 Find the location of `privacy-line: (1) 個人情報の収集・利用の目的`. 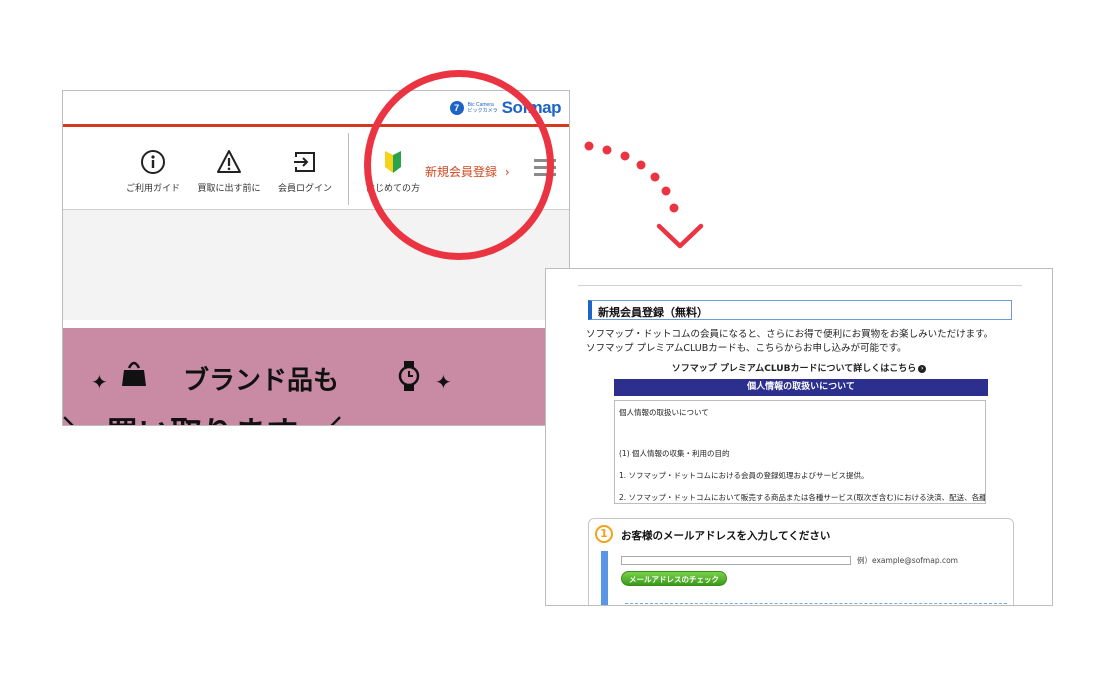

privacy-line: (1) 個人情報の収集・利用の目的 is located at coordinates (674, 453).